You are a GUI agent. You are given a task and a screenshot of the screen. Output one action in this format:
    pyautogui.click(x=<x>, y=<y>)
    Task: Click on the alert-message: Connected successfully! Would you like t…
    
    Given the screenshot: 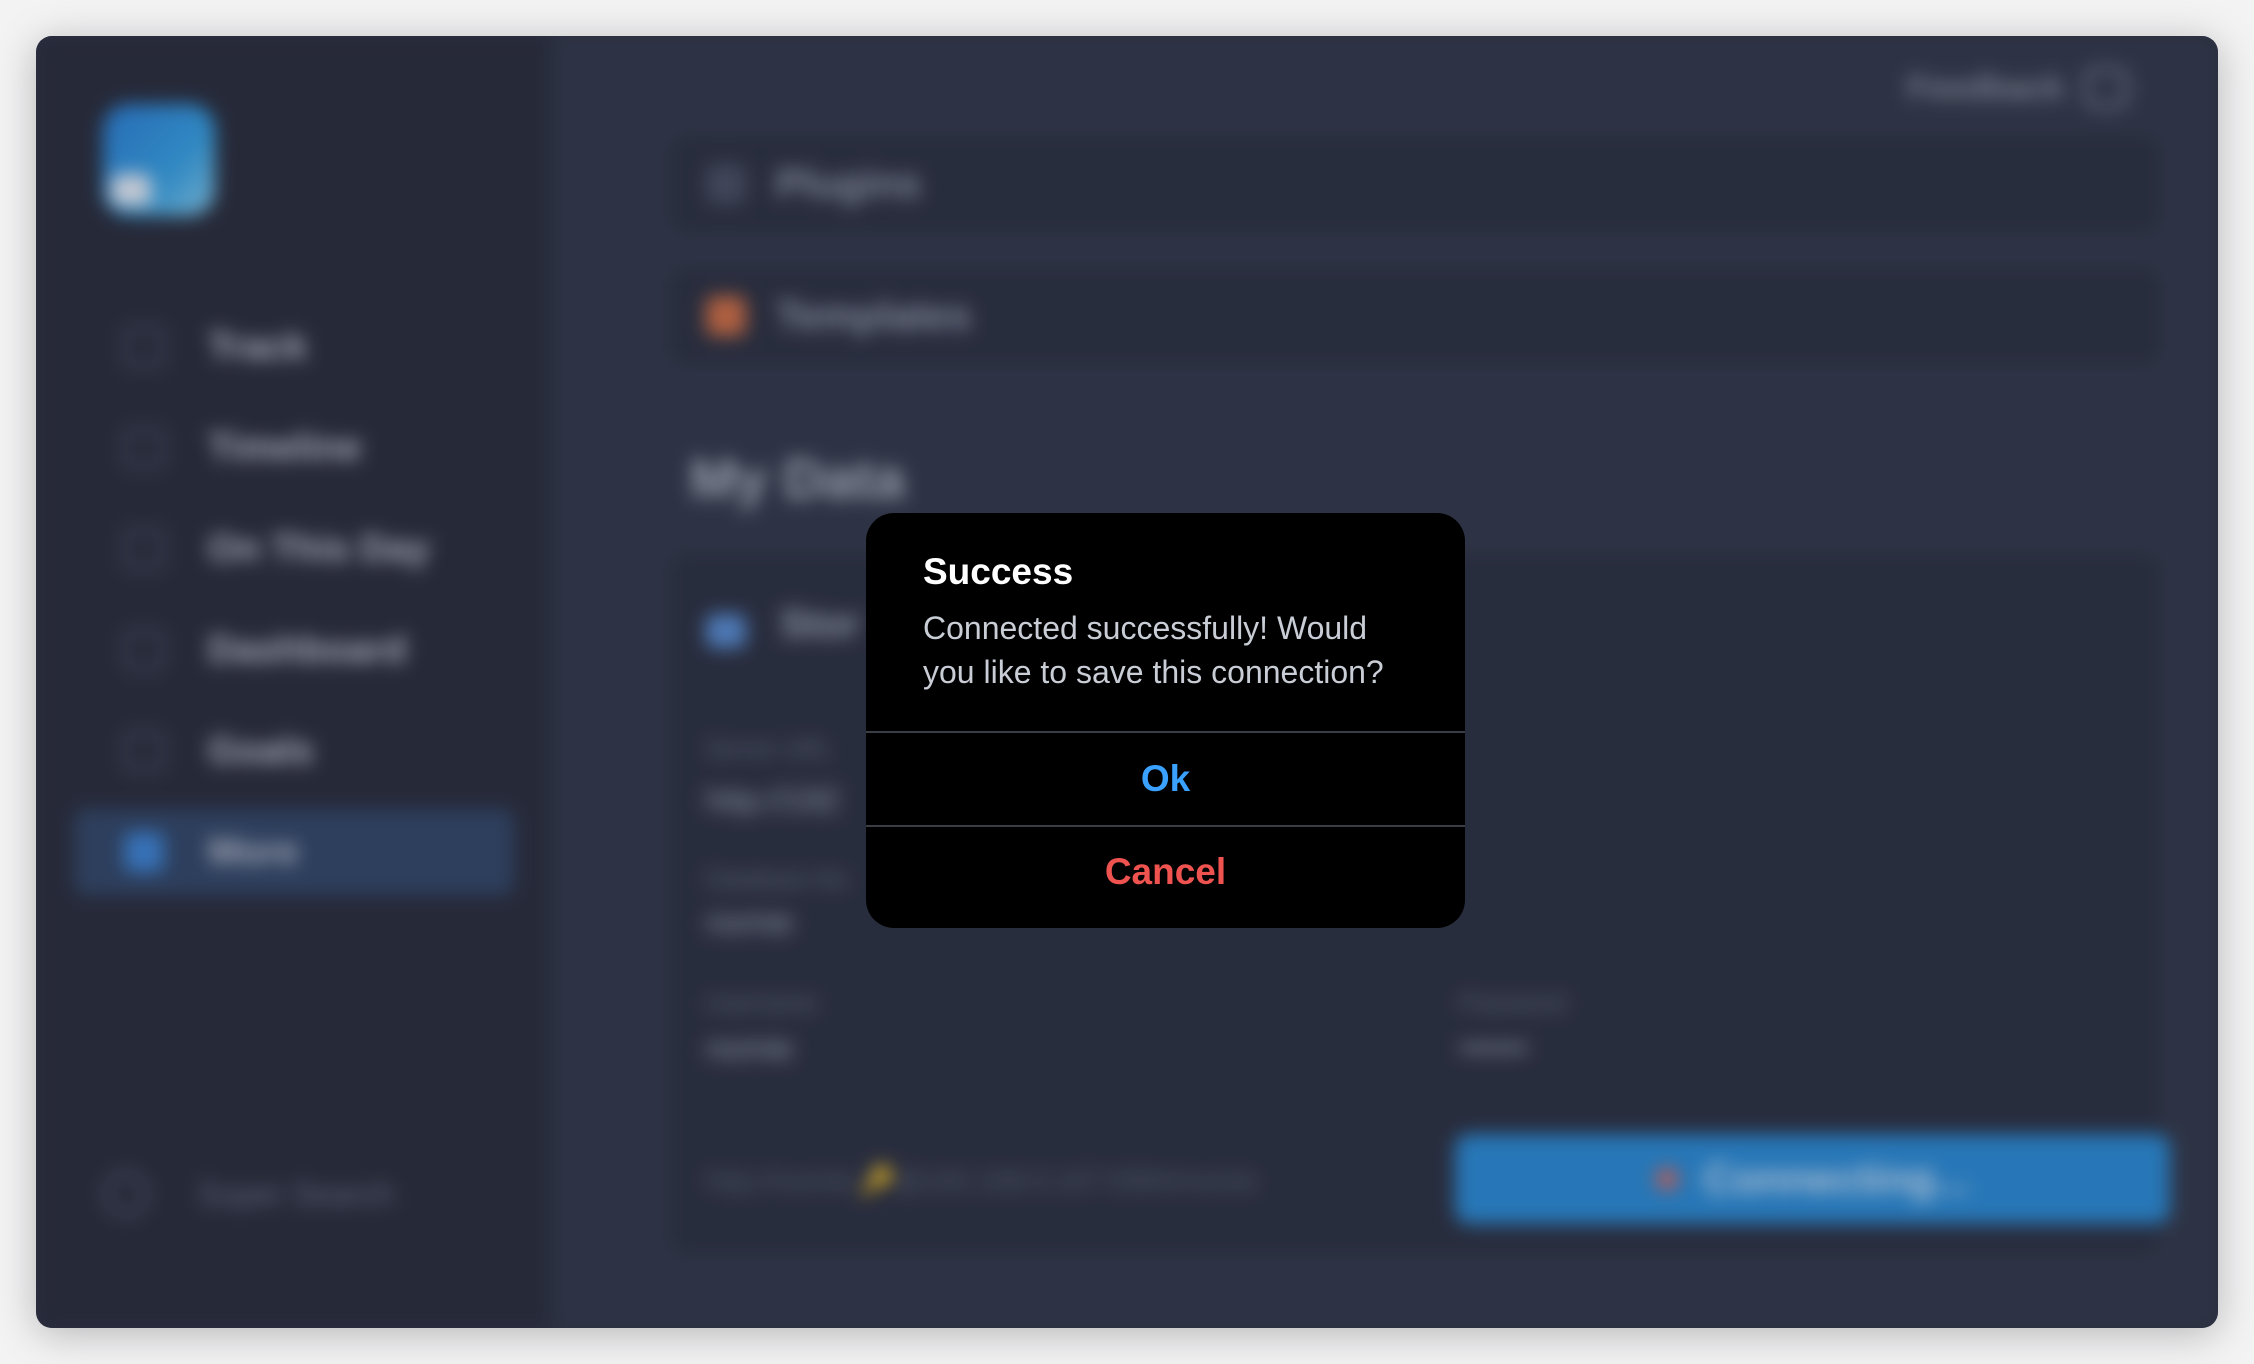 What is the action you would take?
    pyautogui.click(x=1153, y=650)
    